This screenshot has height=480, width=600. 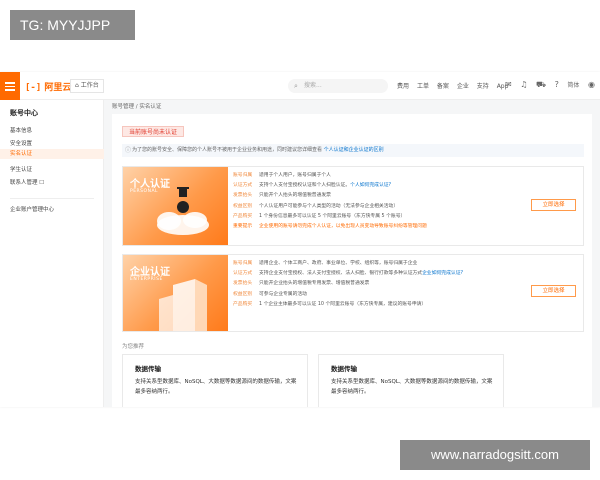 I want to click on workbench-label: 工作台, so click(x=89, y=85).